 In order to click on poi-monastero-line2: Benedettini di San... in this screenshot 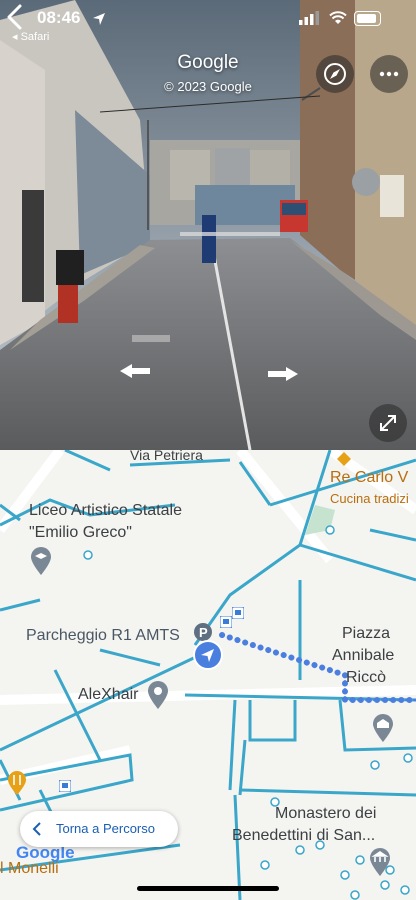, I will do `click(303, 836)`.